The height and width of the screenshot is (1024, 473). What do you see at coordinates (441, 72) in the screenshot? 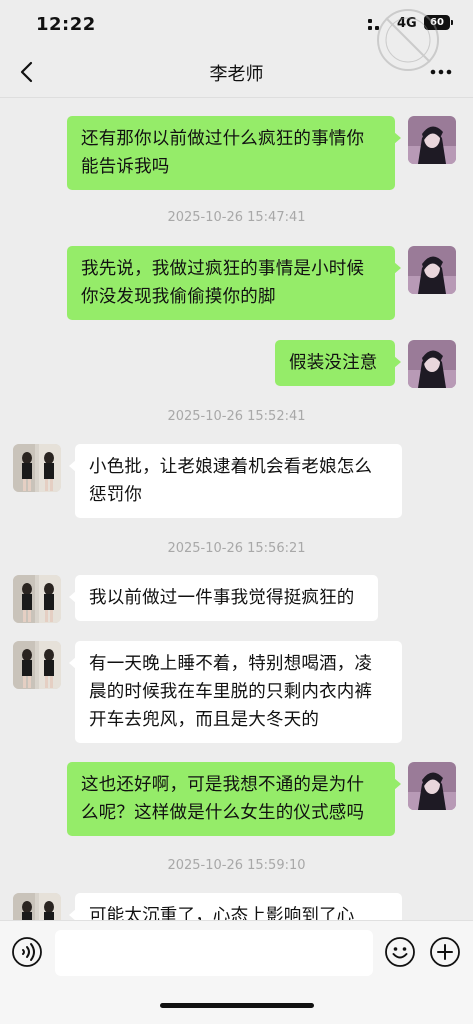
I see `more-dots-icon` at bounding box center [441, 72].